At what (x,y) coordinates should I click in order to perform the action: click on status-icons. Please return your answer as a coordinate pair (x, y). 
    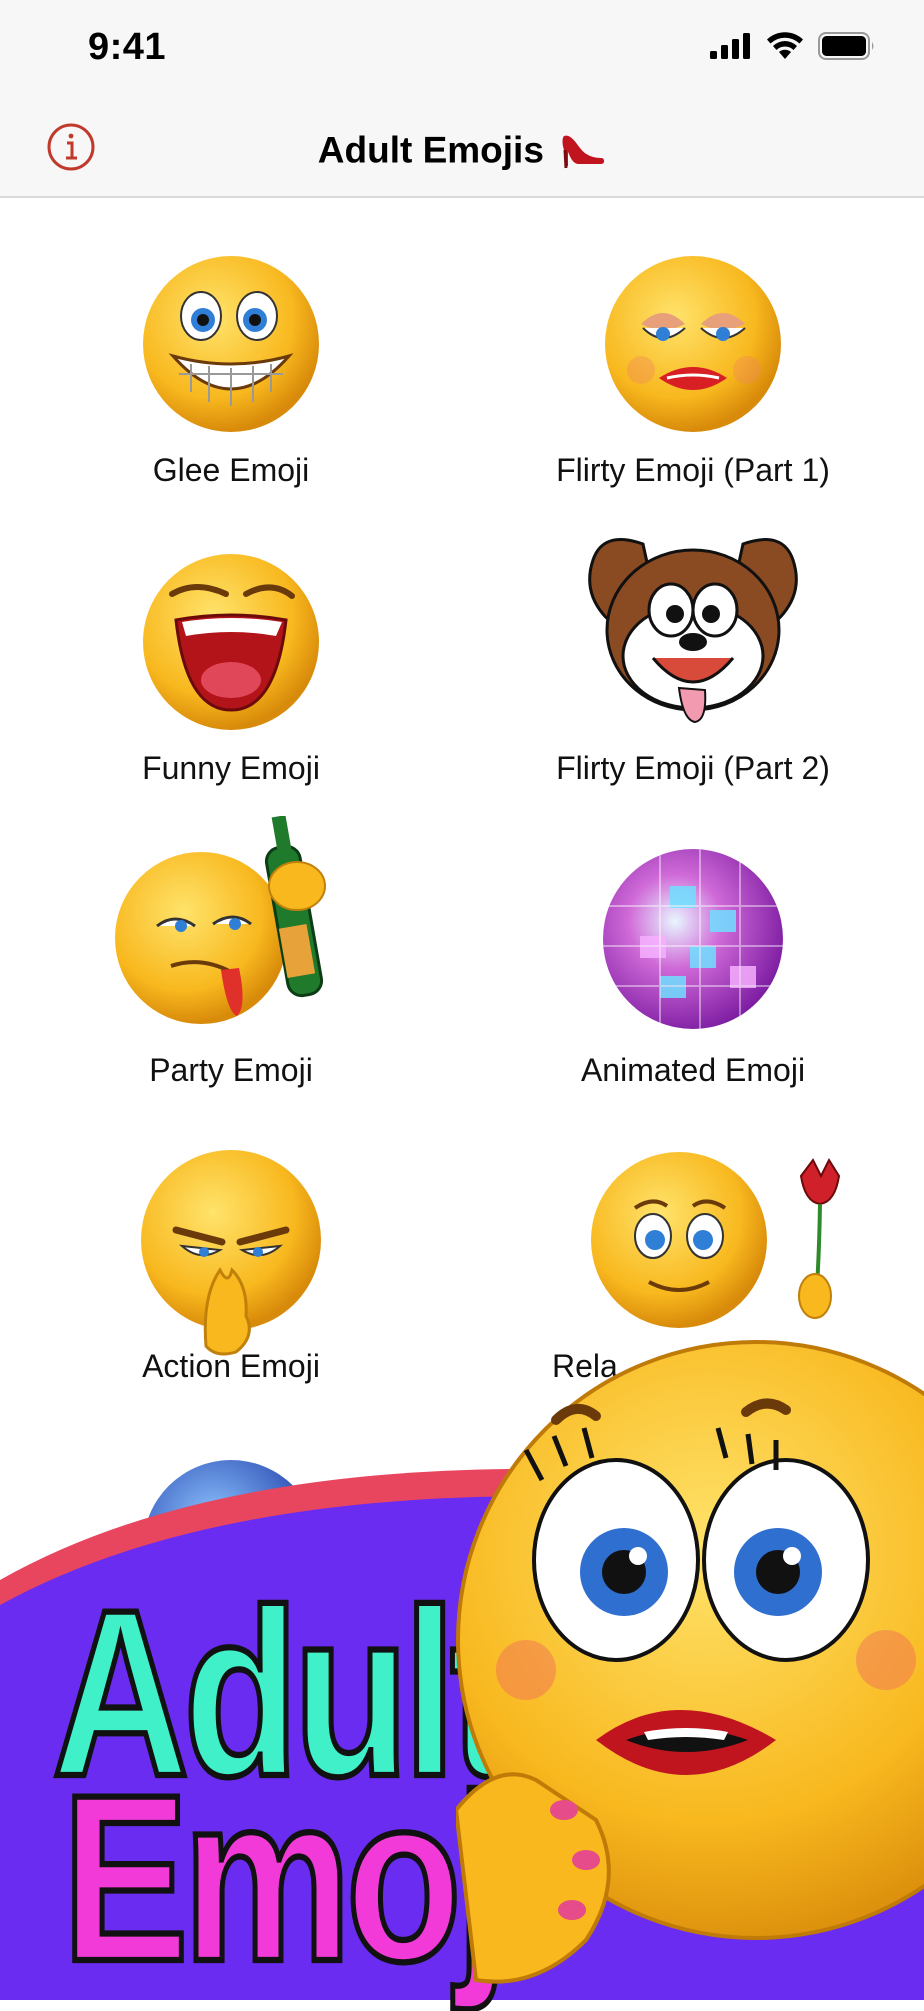
    Looking at the image, I should click on (793, 46).